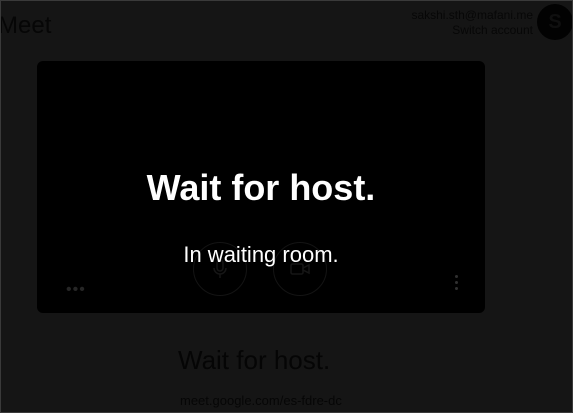  What do you see at coordinates (261, 254) in the screenshot?
I see `overlay-subtitle: In waiting room.` at bounding box center [261, 254].